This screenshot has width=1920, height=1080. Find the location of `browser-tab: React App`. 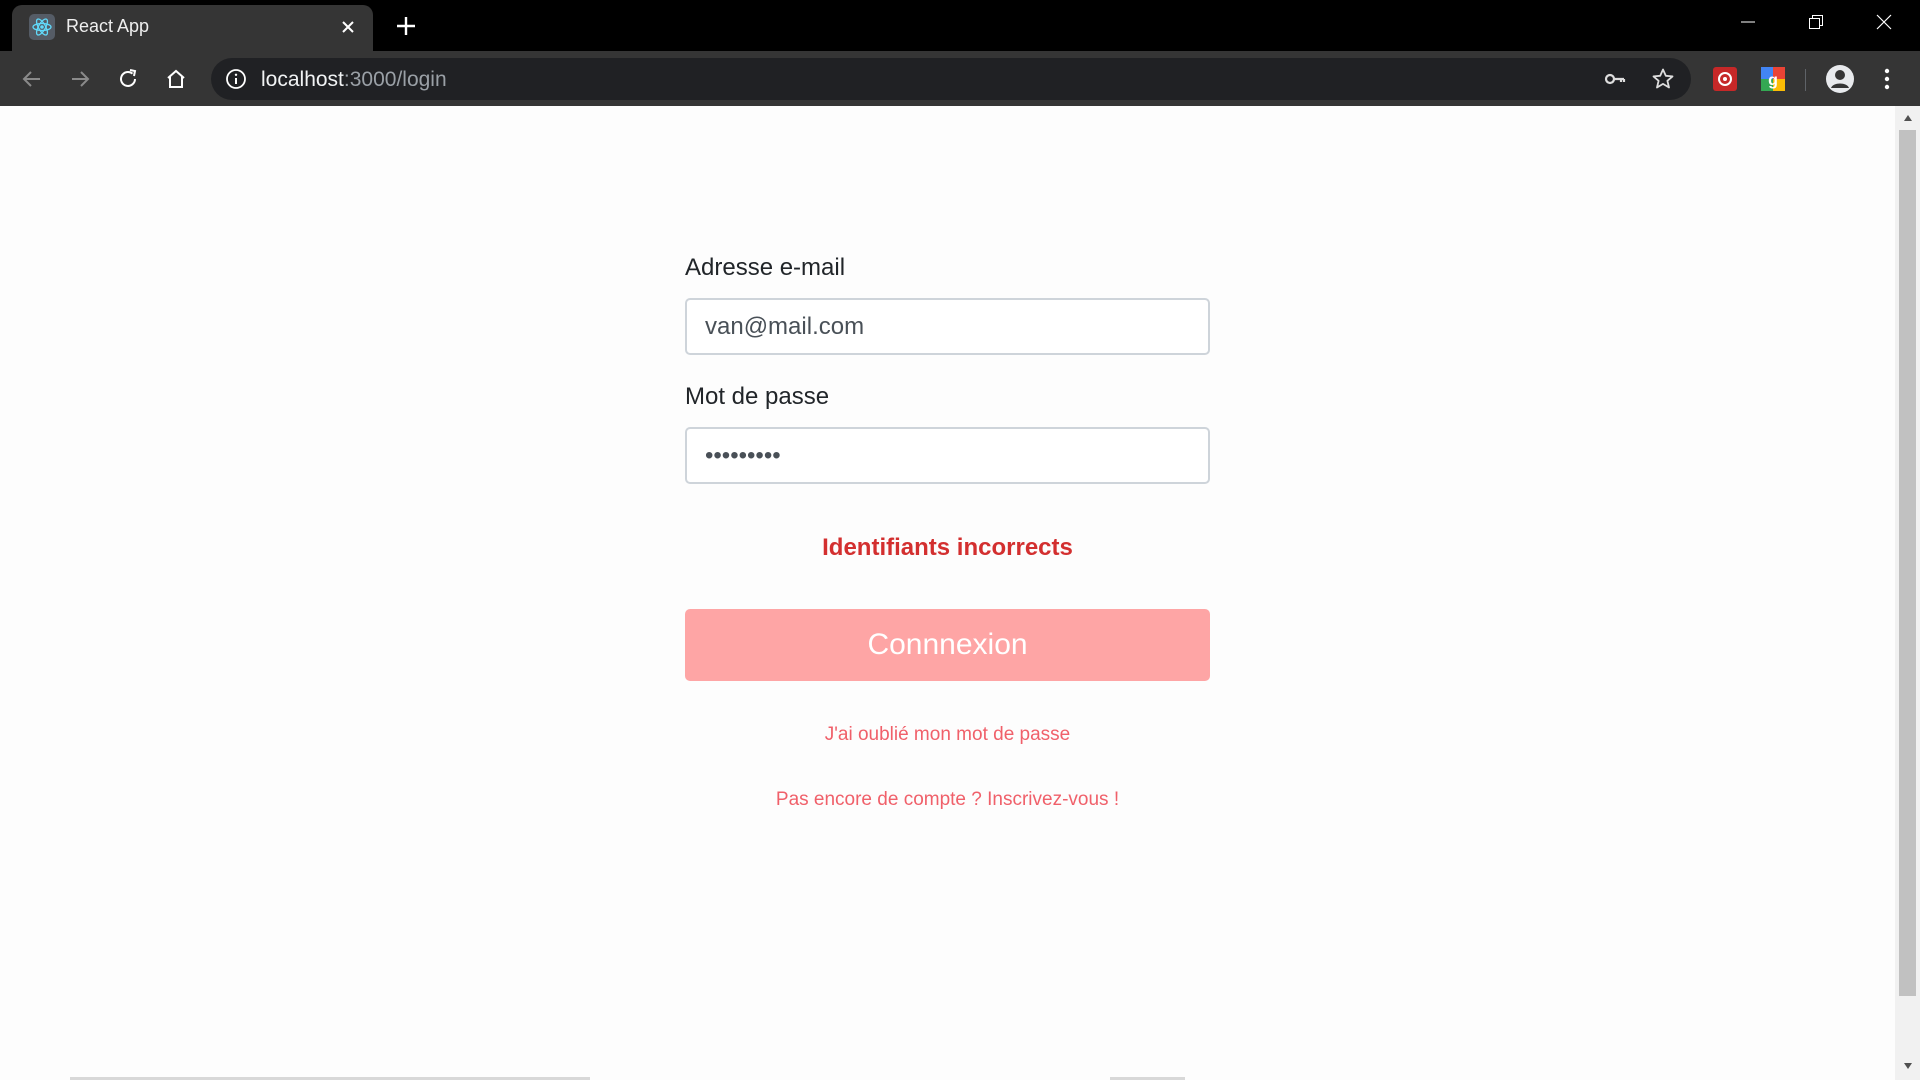

browser-tab: React App is located at coordinates (192, 28).